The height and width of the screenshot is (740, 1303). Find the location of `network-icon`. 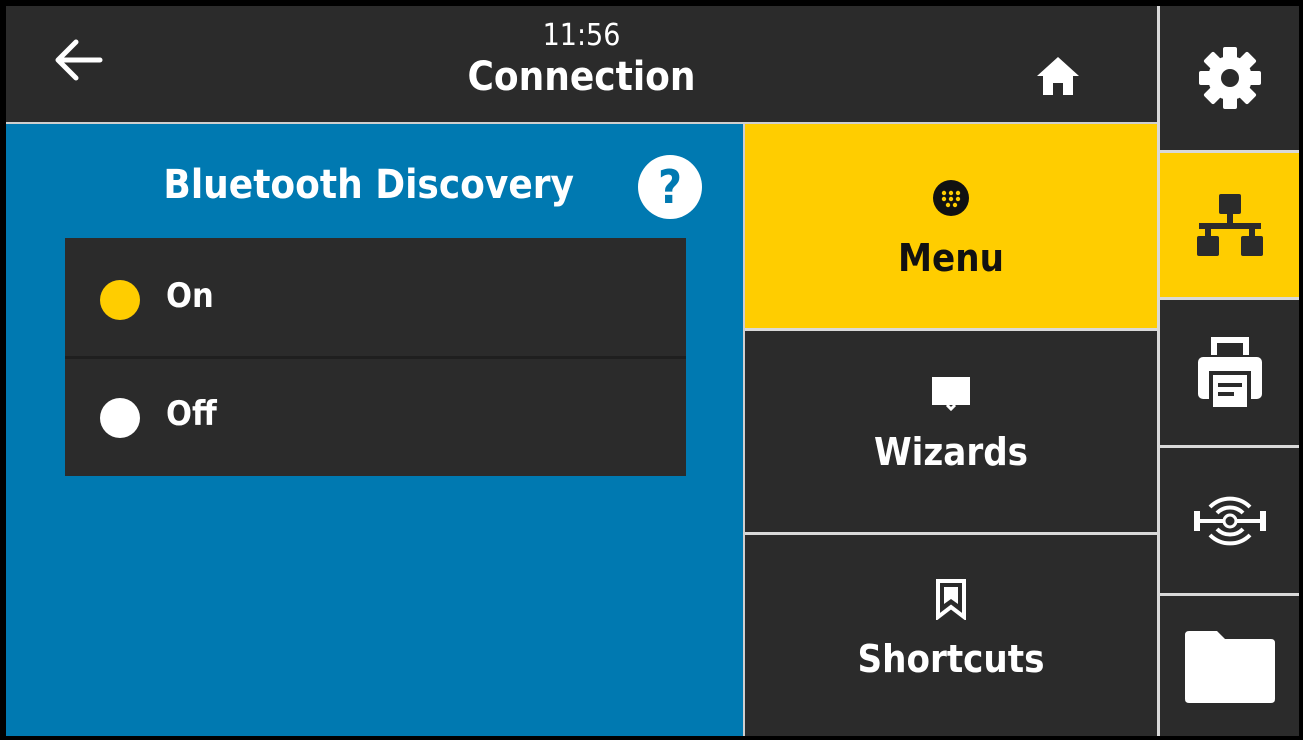

network-icon is located at coordinates (1229, 225).